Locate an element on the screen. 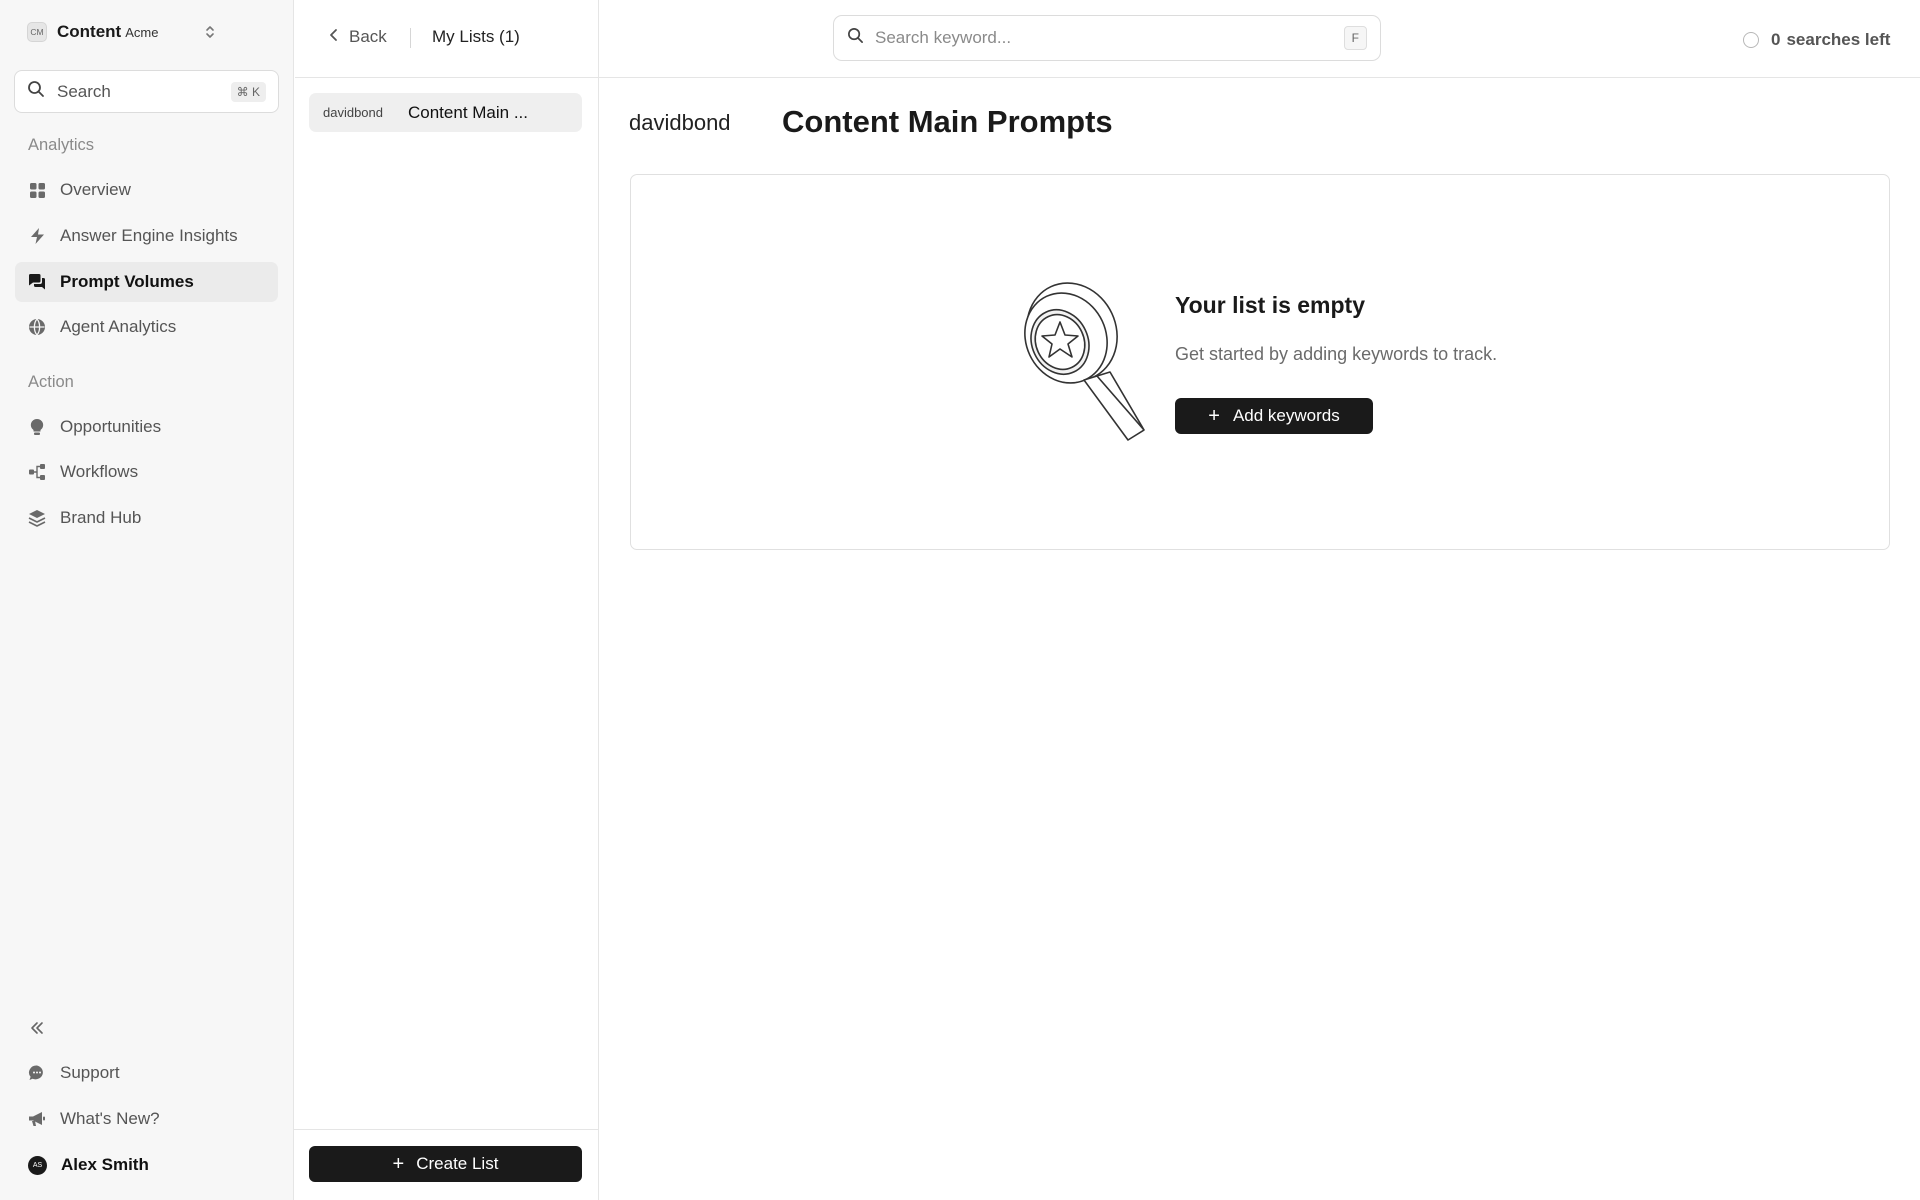 This screenshot has height=1200, width=1920. back-button: Back is located at coordinates (358, 37).